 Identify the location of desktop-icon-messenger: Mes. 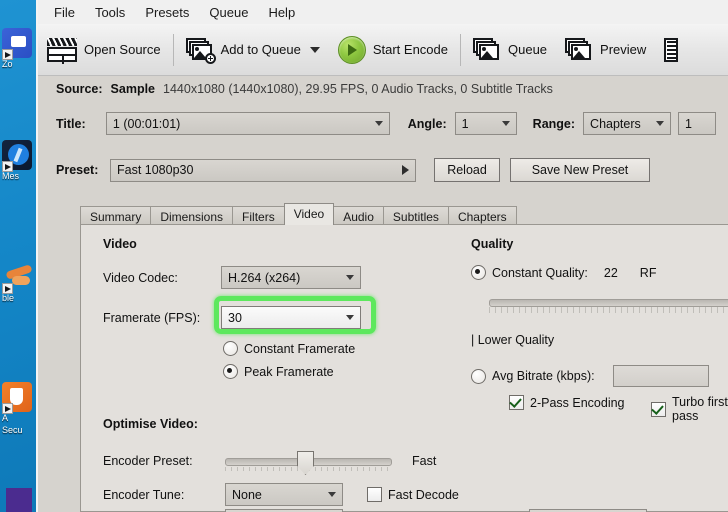
(19, 161).